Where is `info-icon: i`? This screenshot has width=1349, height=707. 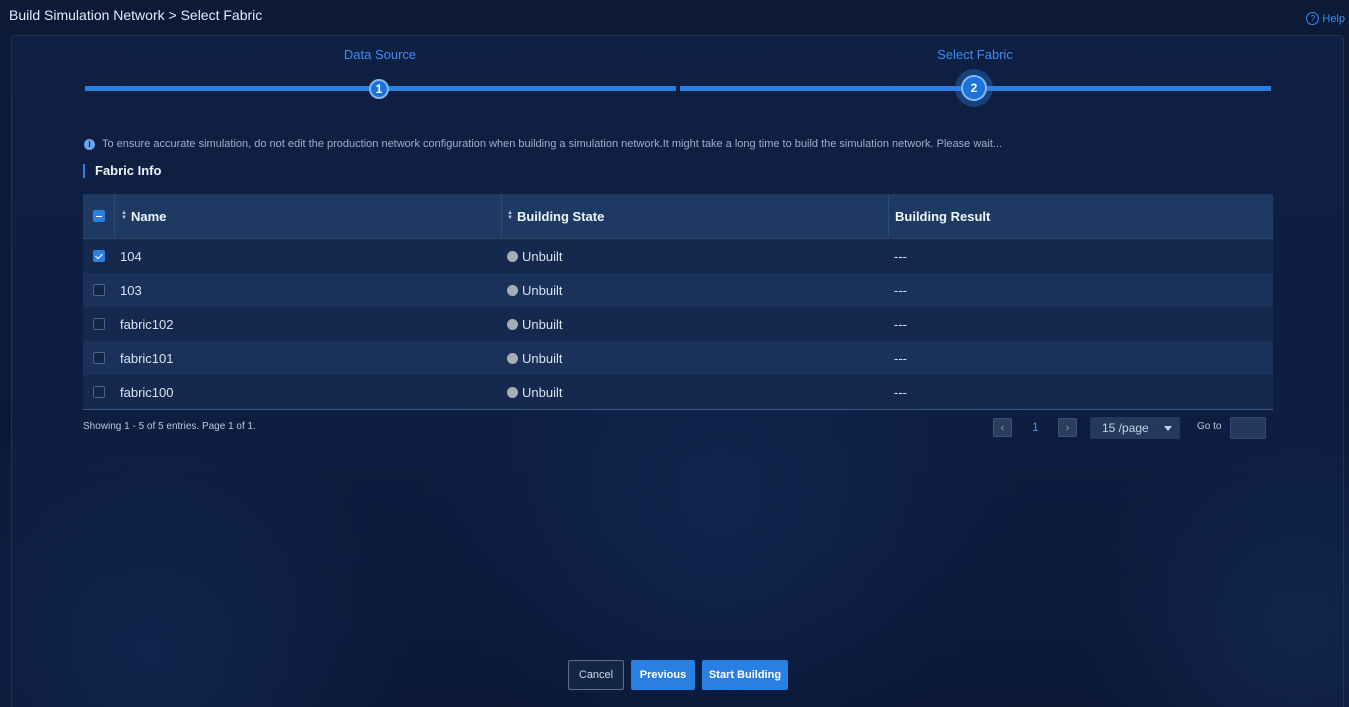
info-icon: i is located at coordinates (89, 144).